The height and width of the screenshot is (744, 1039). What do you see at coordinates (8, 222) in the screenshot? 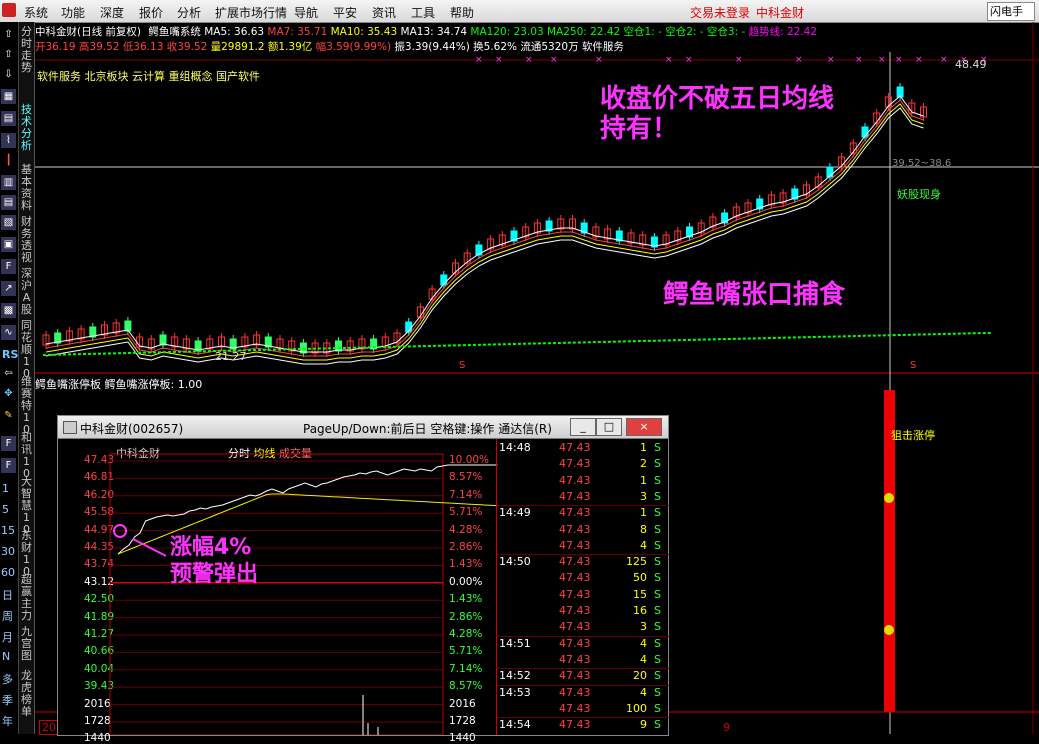
I see `compare-icon: ▧` at bounding box center [8, 222].